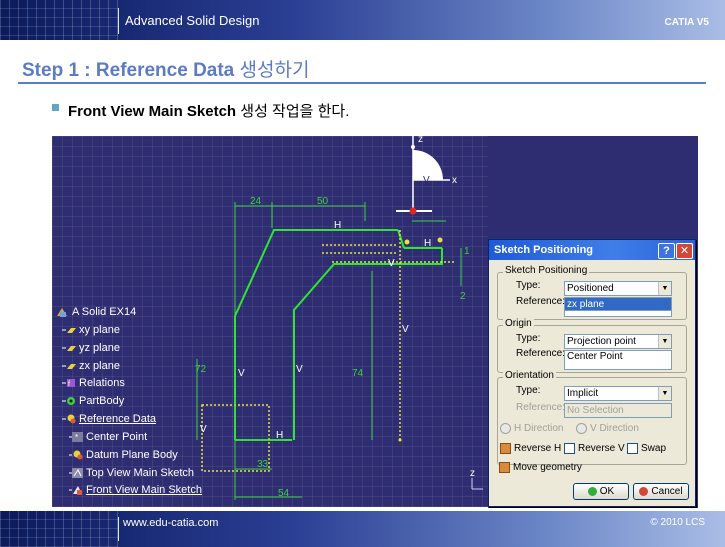 This screenshot has width=725, height=547. What do you see at coordinates (118, 529) in the screenshot?
I see `footer-separator` at bounding box center [118, 529].